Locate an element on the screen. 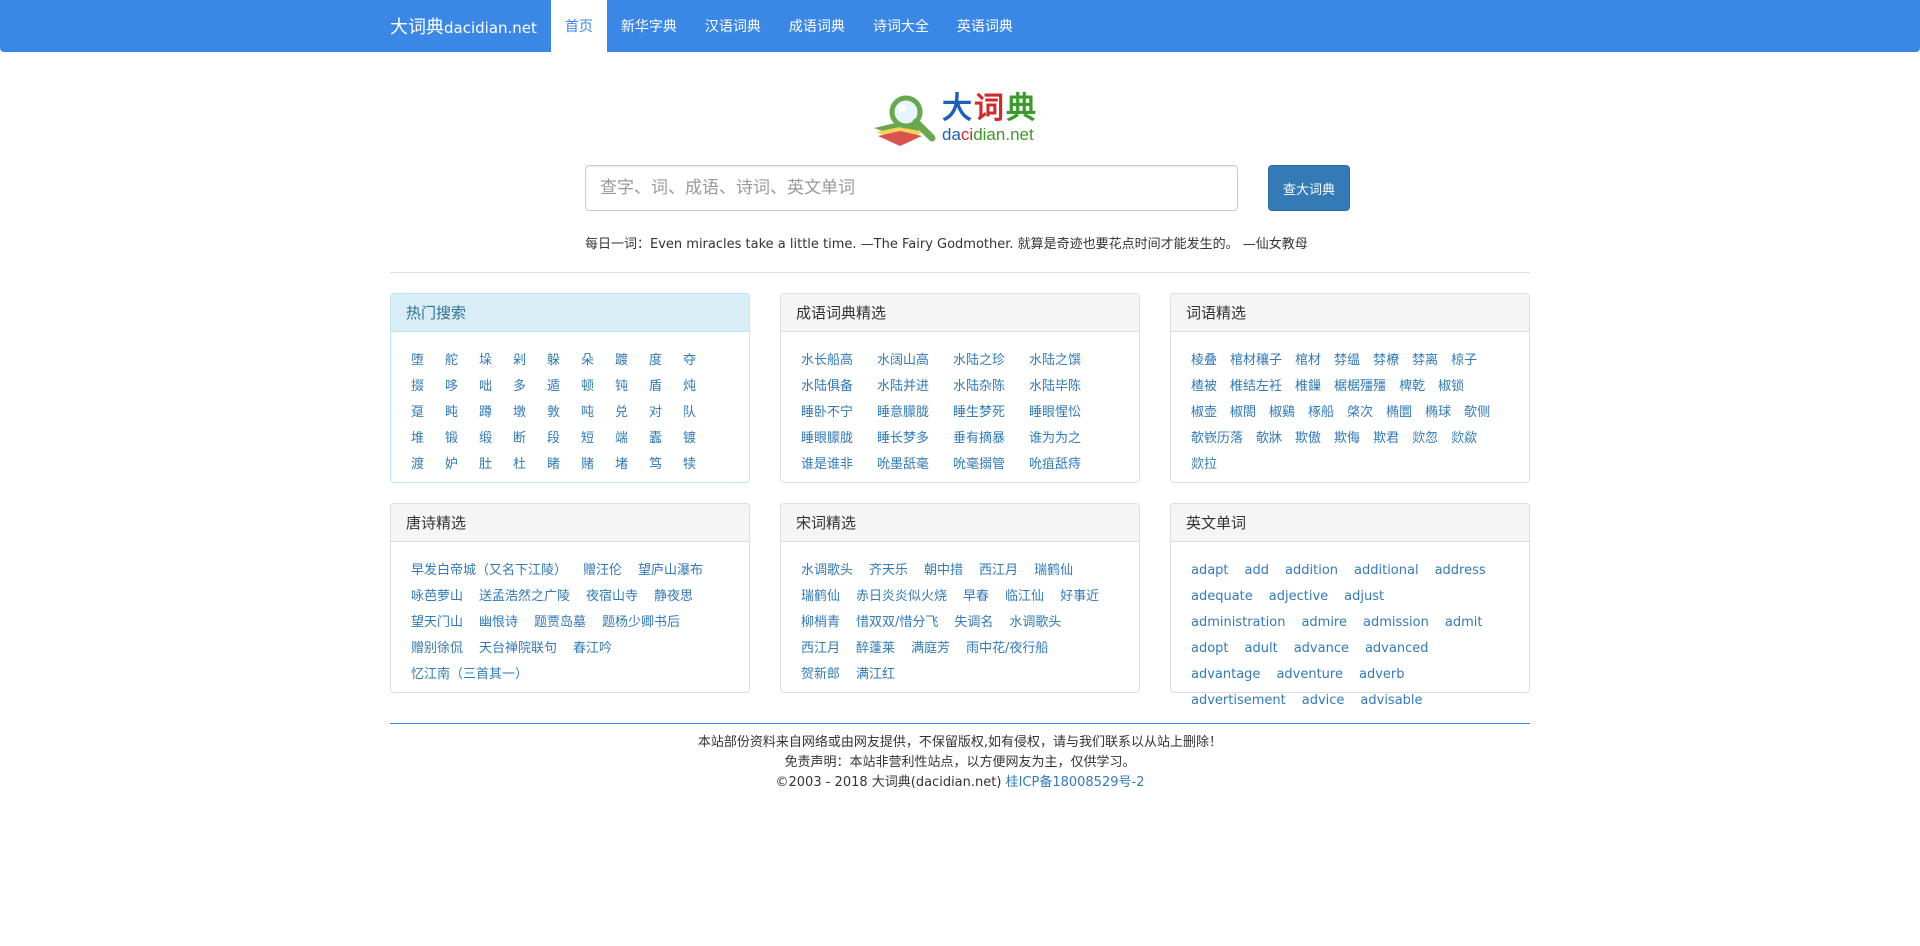  panel-link: 堕 is located at coordinates (428, 361).